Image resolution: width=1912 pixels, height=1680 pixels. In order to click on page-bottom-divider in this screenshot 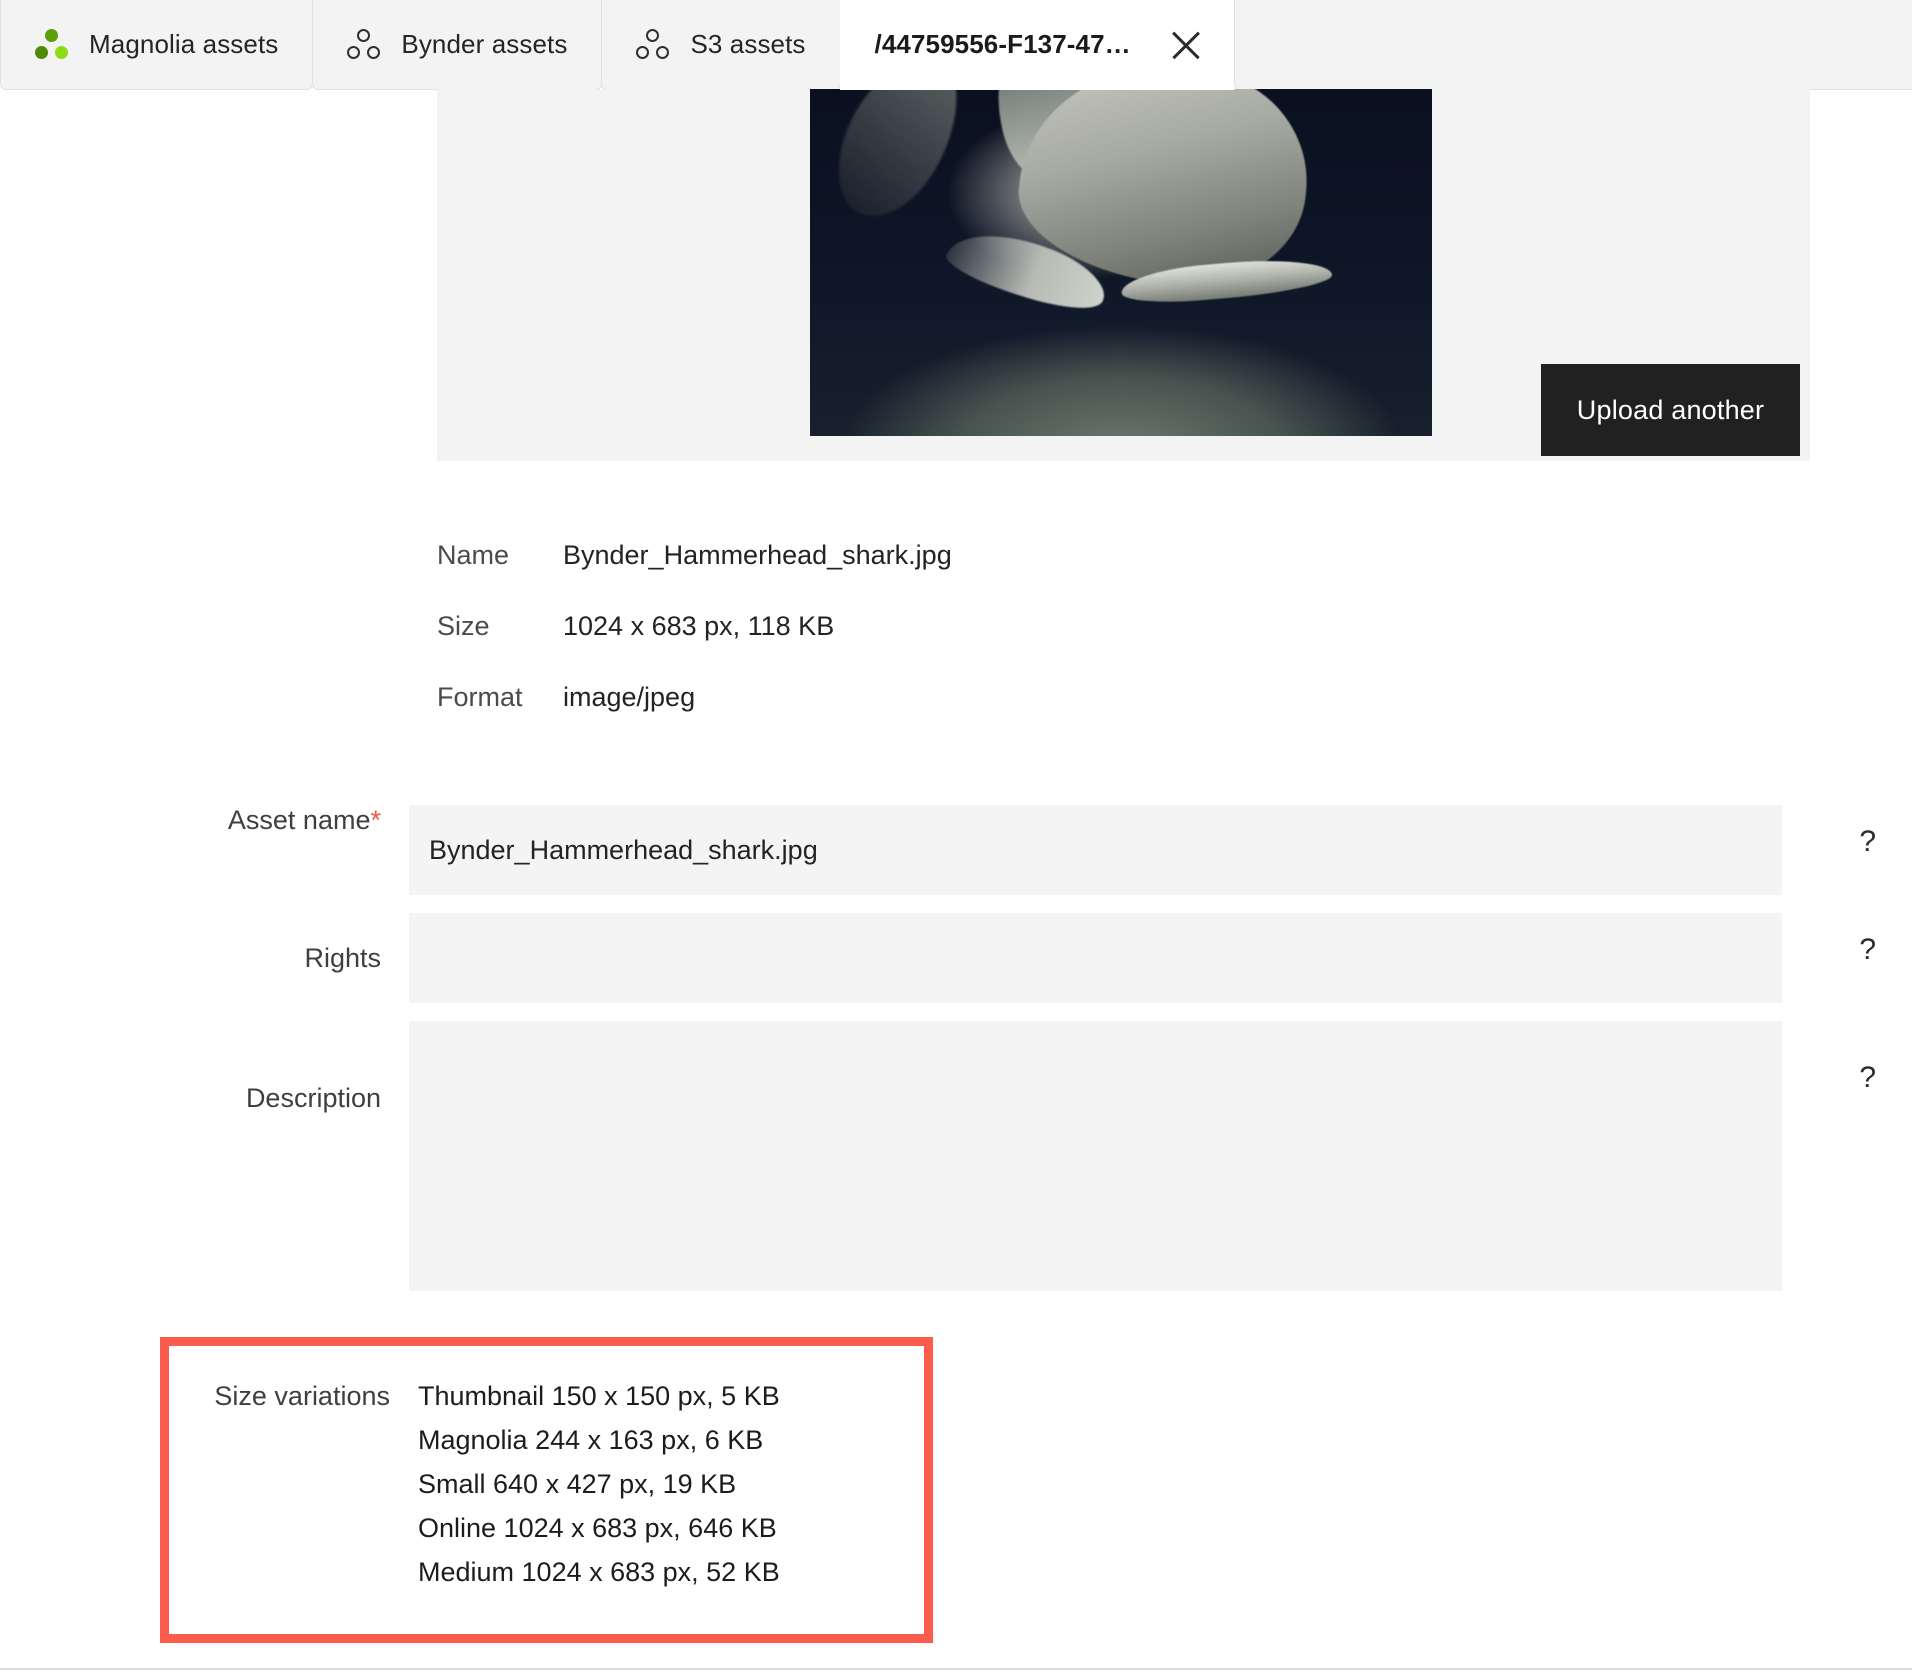, I will do `click(956, 1669)`.